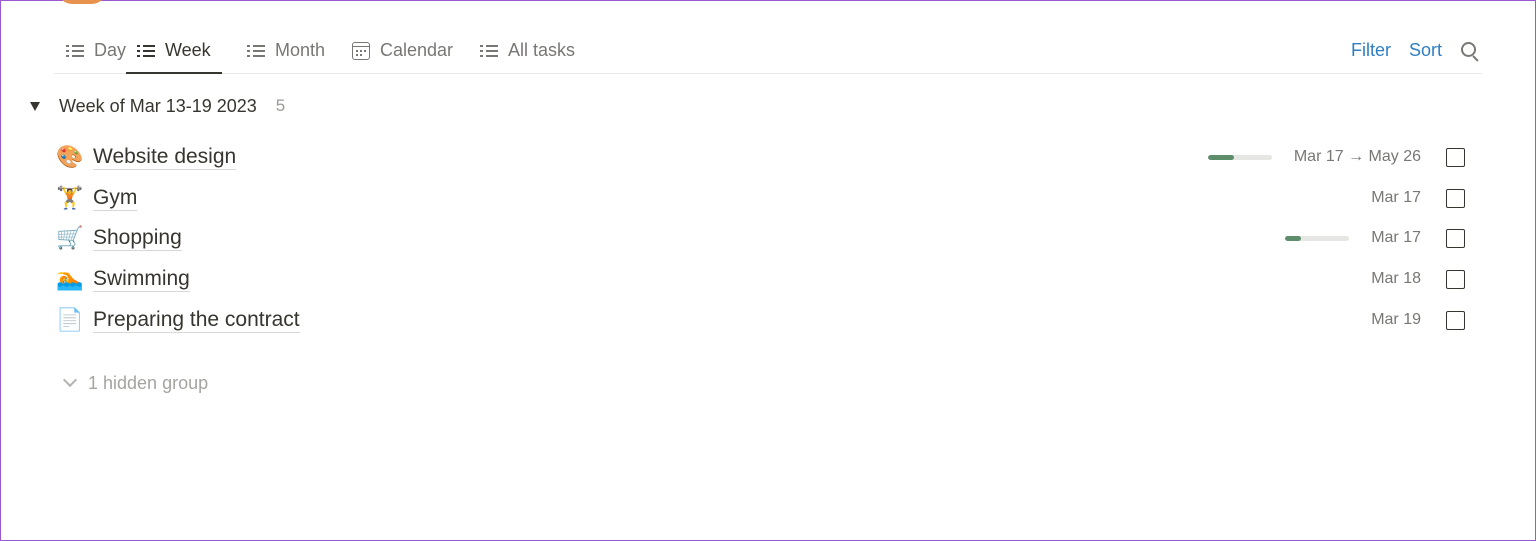 The height and width of the screenshot is (541, 1536). I want to click on tab-all-tasks: All tasks, so click(527, 50).